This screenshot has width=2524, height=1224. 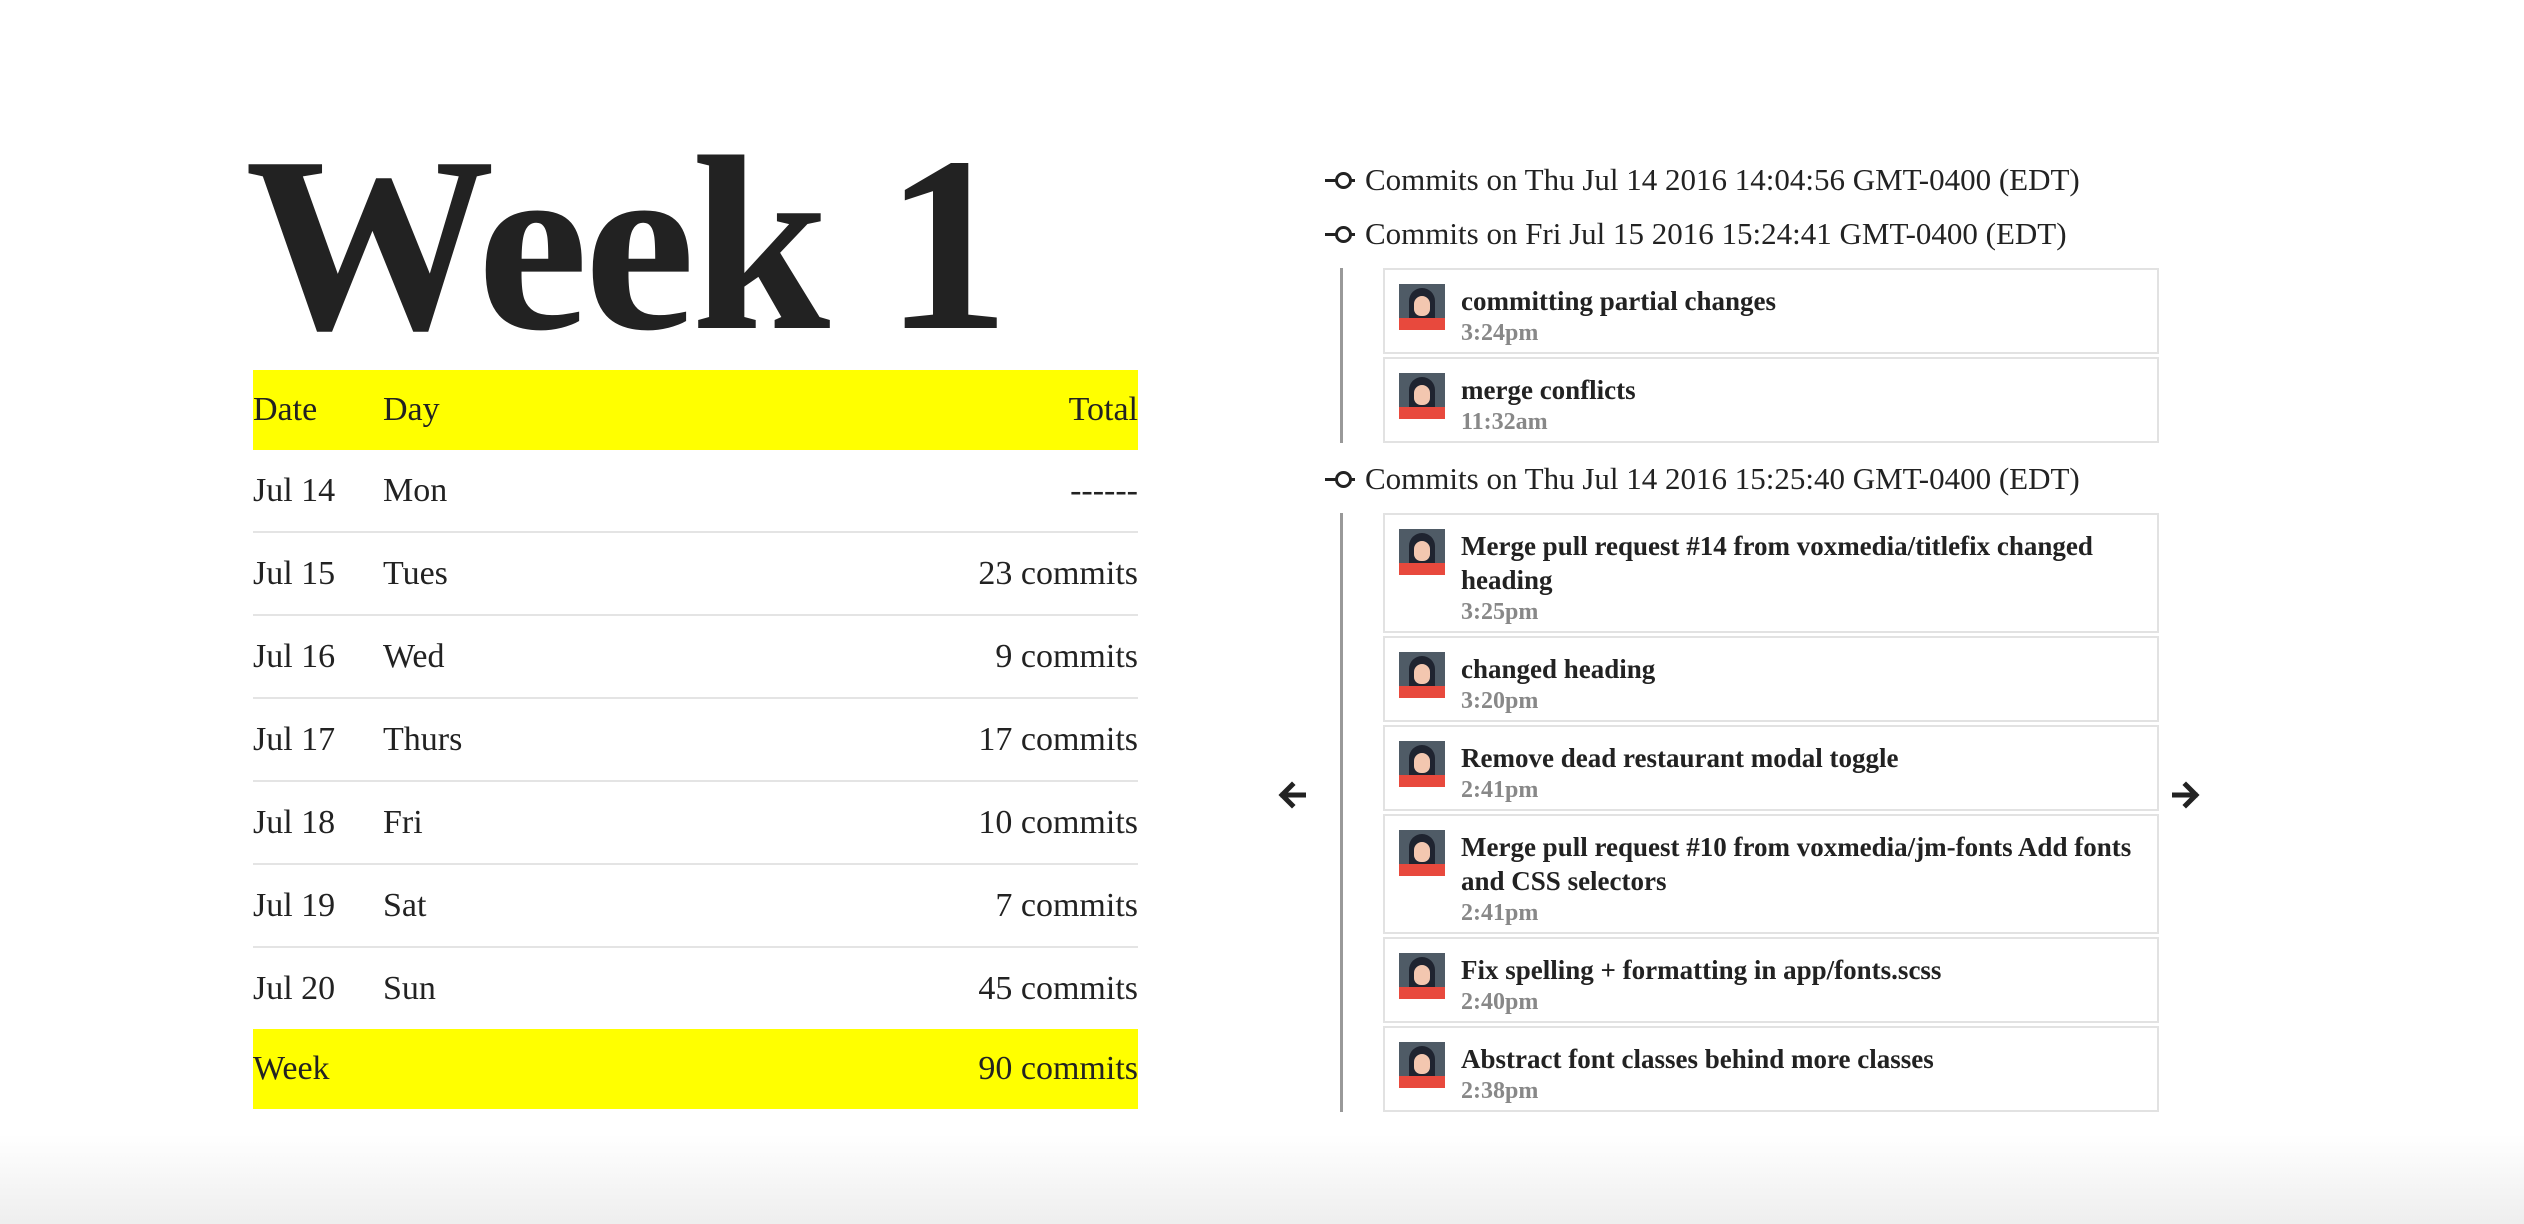 I want to click on row-day: Mon, so click(x=508, y=491).